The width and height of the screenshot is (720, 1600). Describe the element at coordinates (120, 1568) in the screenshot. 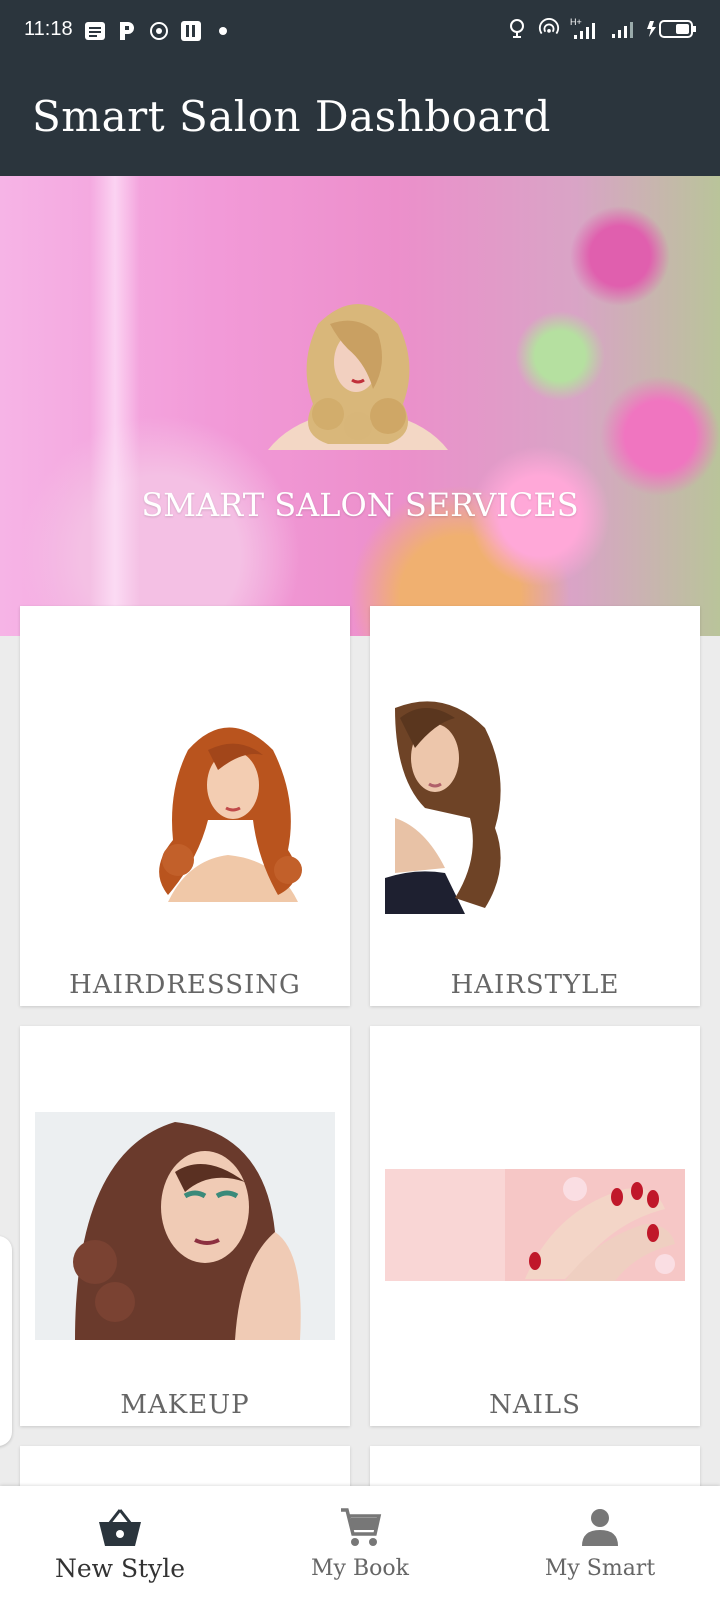

I see `nav-label: New Style` at that location.